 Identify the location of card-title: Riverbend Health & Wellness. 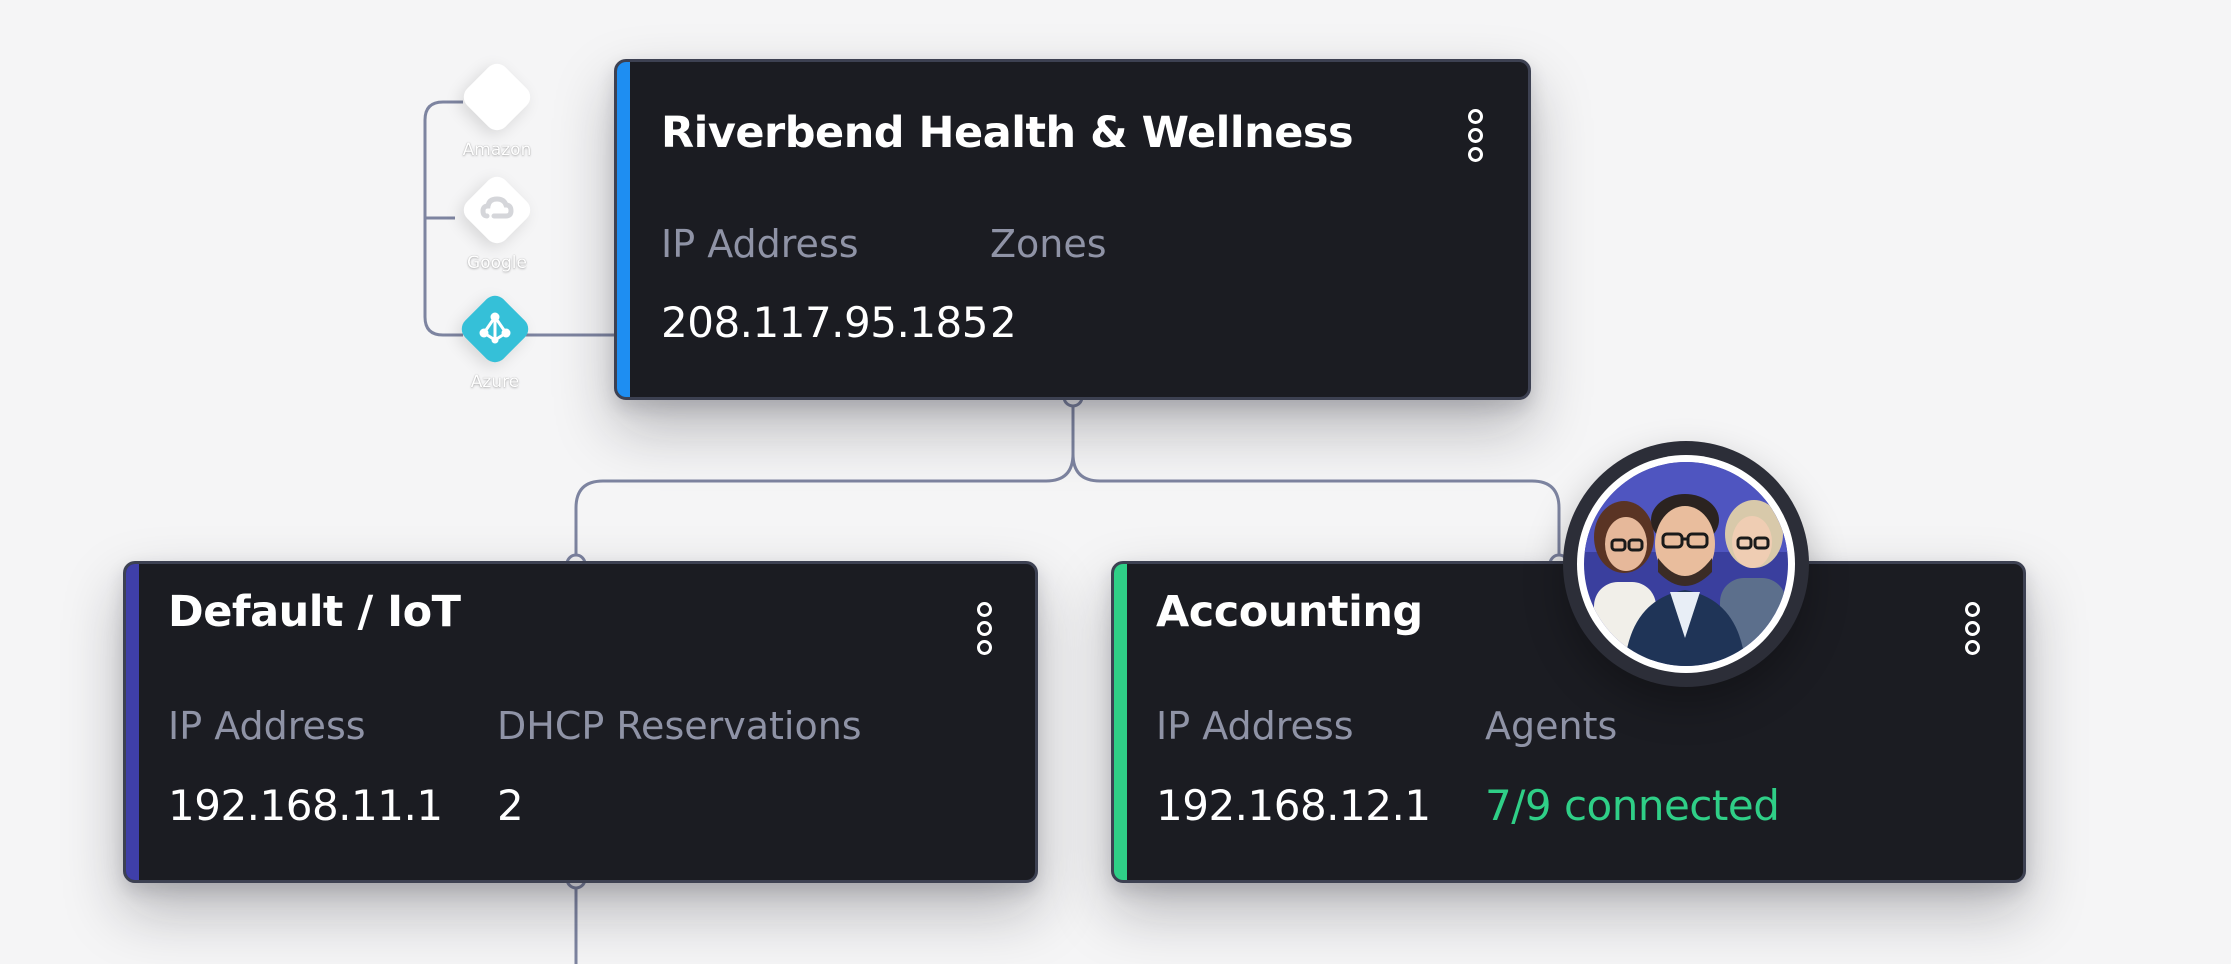
(1007, 133).